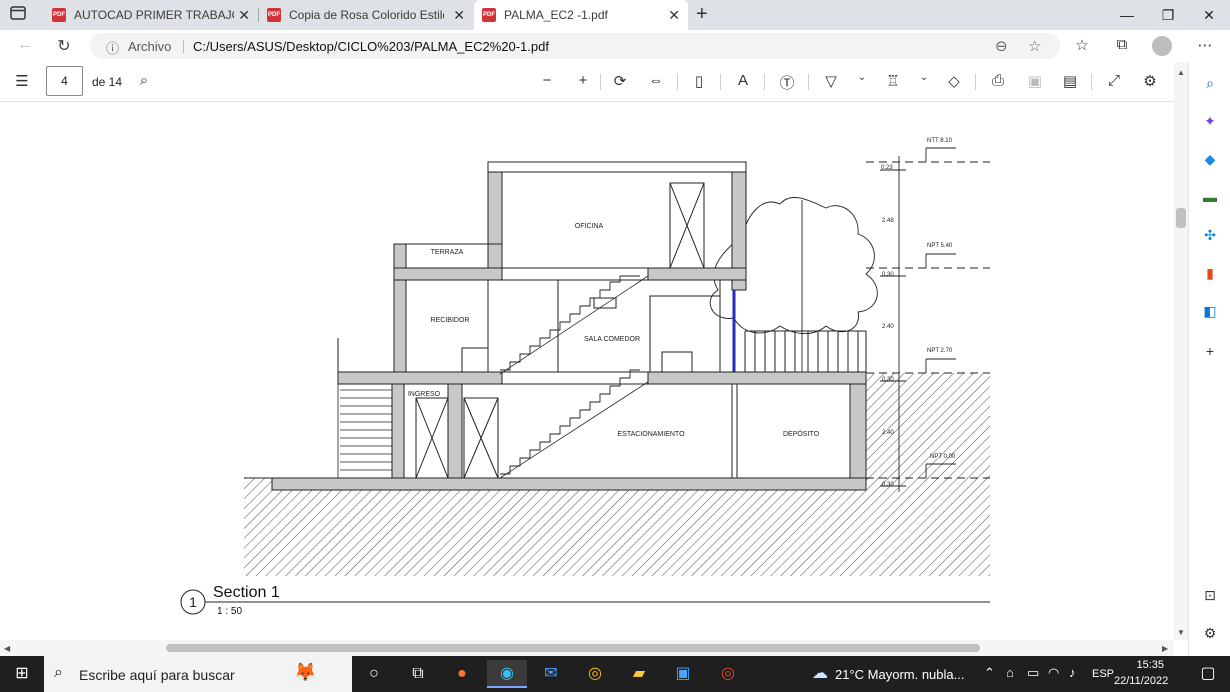  Describe the element at coordinates (989, 673) in the screenshot. I see `chevron-up-icon: ⌃` at that location.